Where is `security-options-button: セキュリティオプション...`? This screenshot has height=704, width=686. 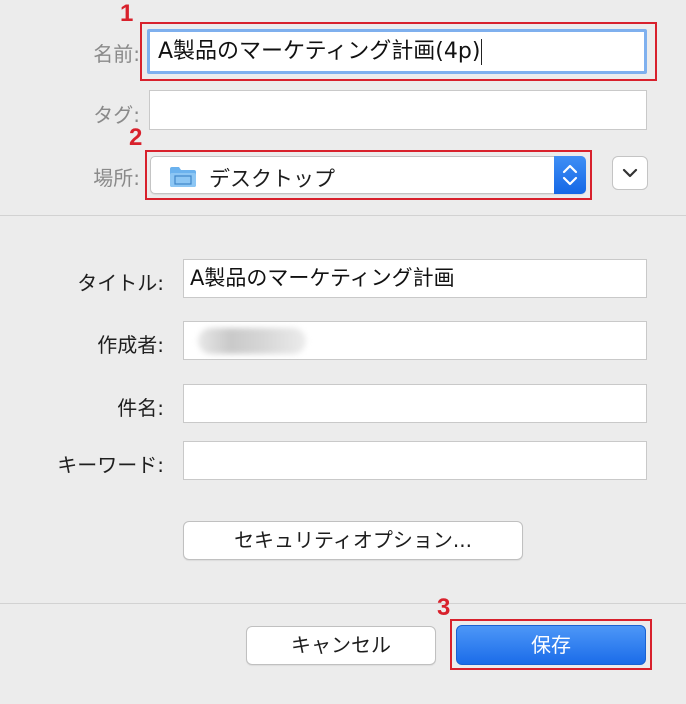 security-options-button: セキュリティオプション... is located at coordinates (353, 540).